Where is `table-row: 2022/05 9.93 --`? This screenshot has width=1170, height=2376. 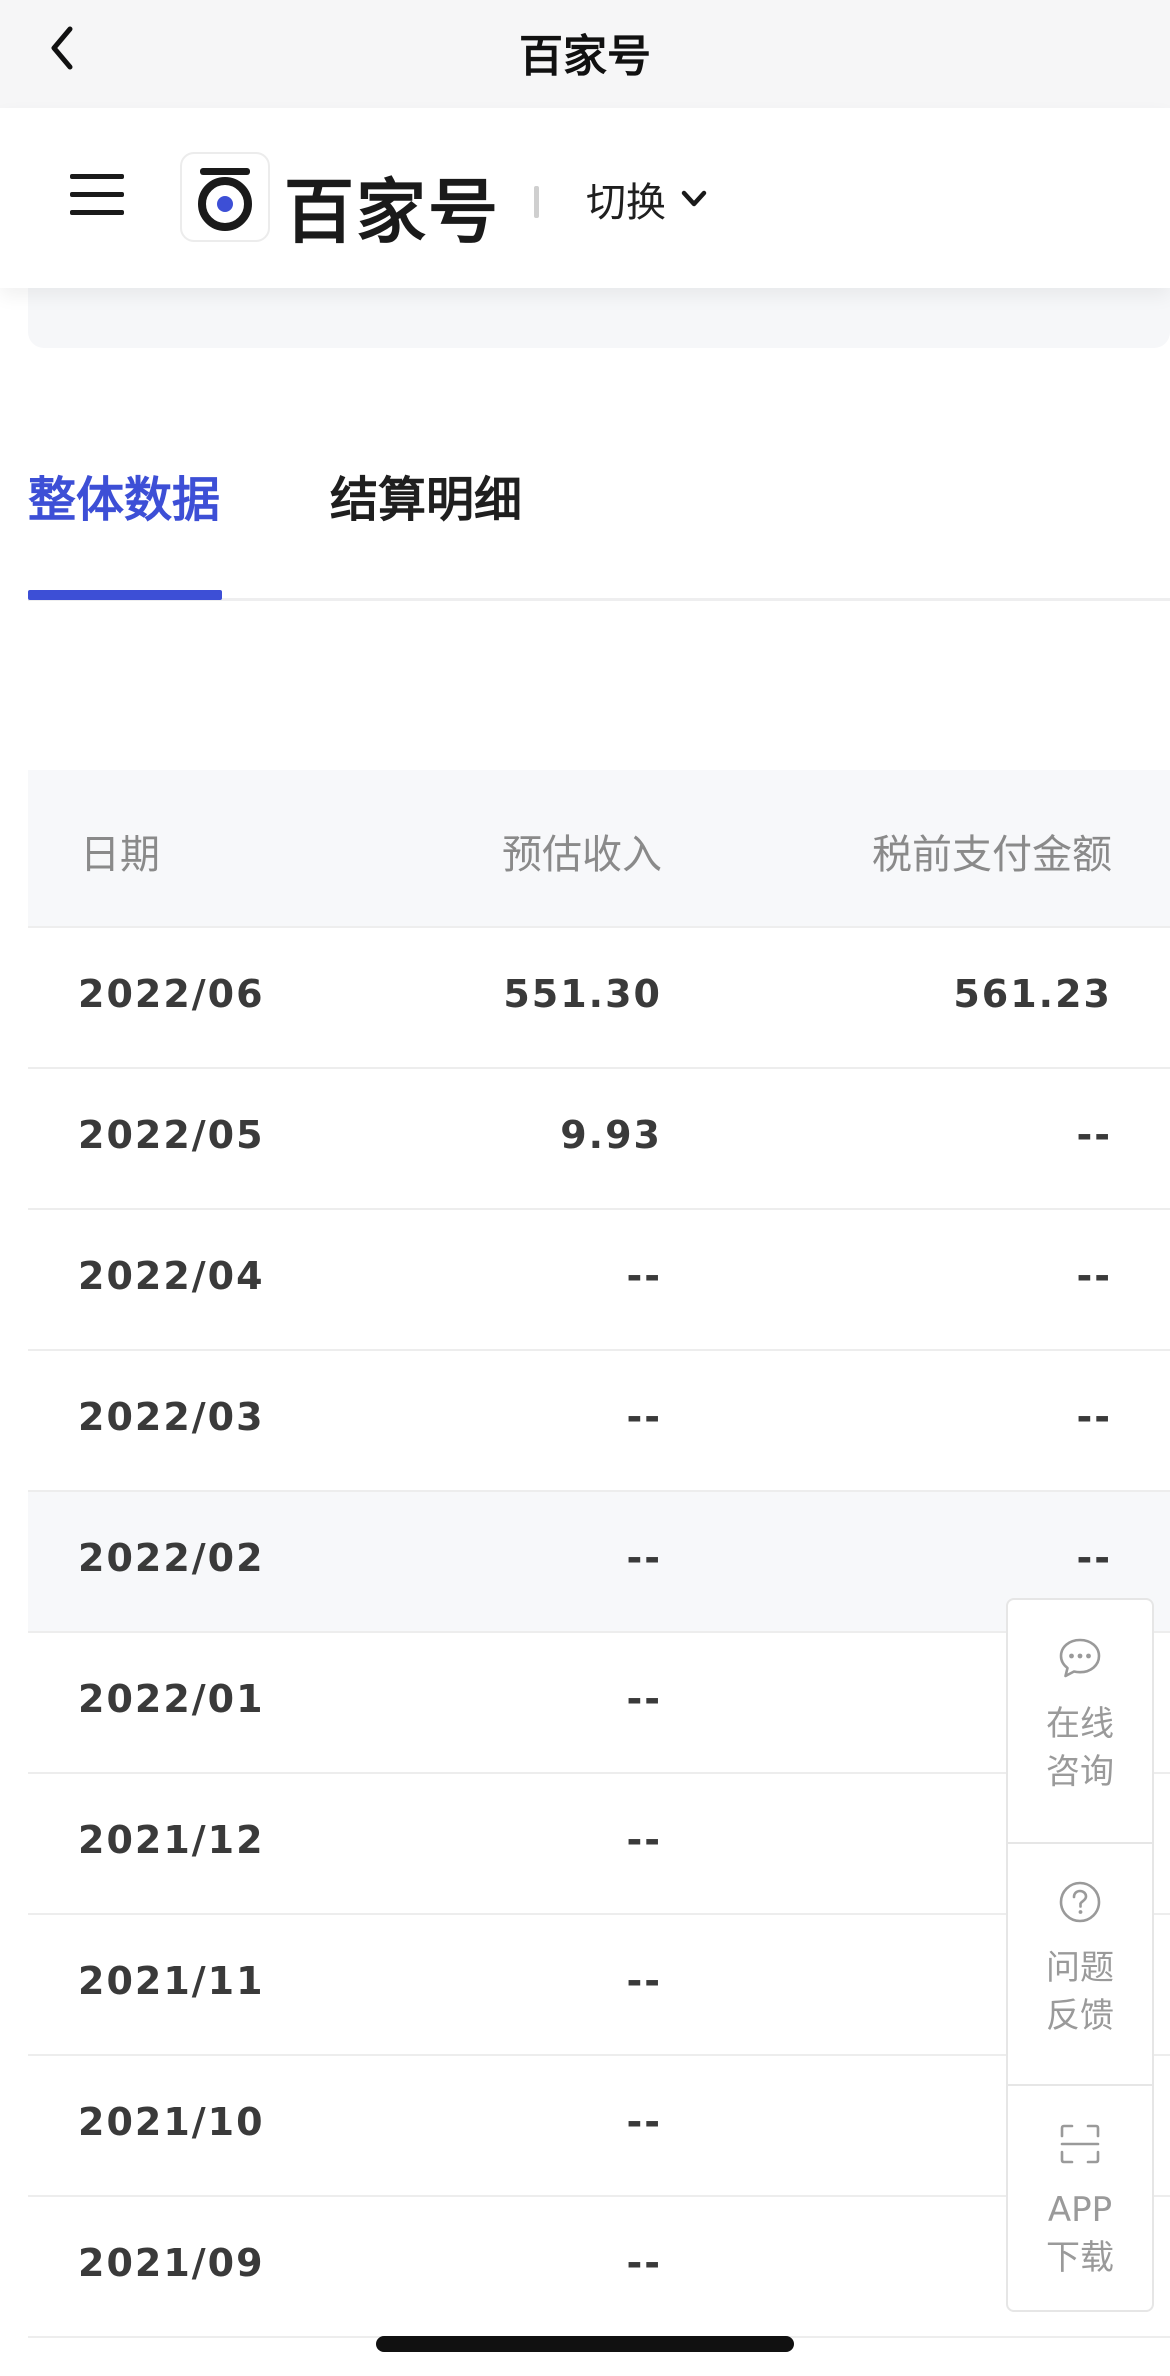 table-row: 2022/05 9.93 -- is located at coordinates (599, 1139).